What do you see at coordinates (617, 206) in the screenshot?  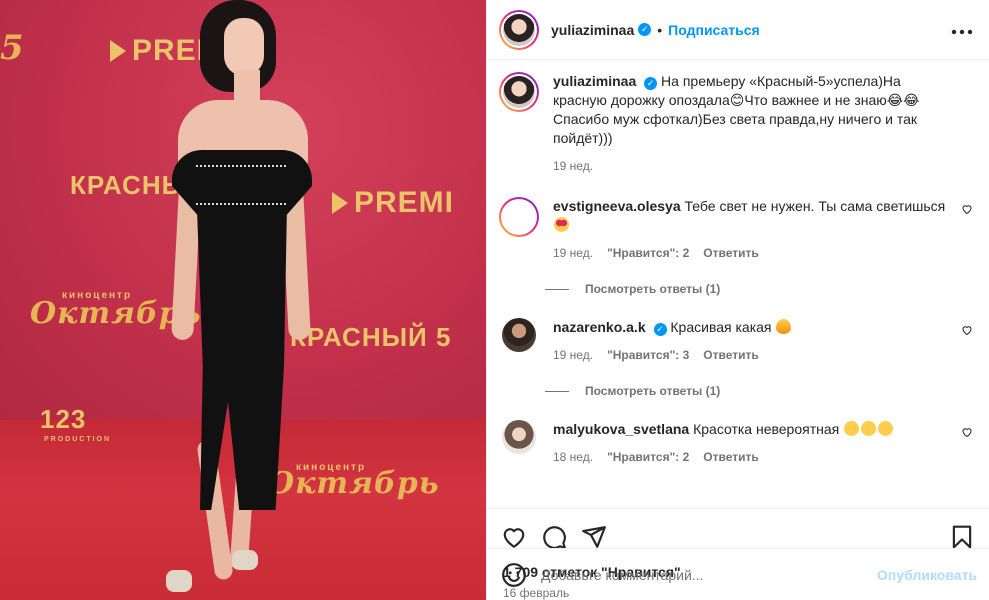 I see `comment-username: evstigneeva.olesya` at bounding box center [617, 206].